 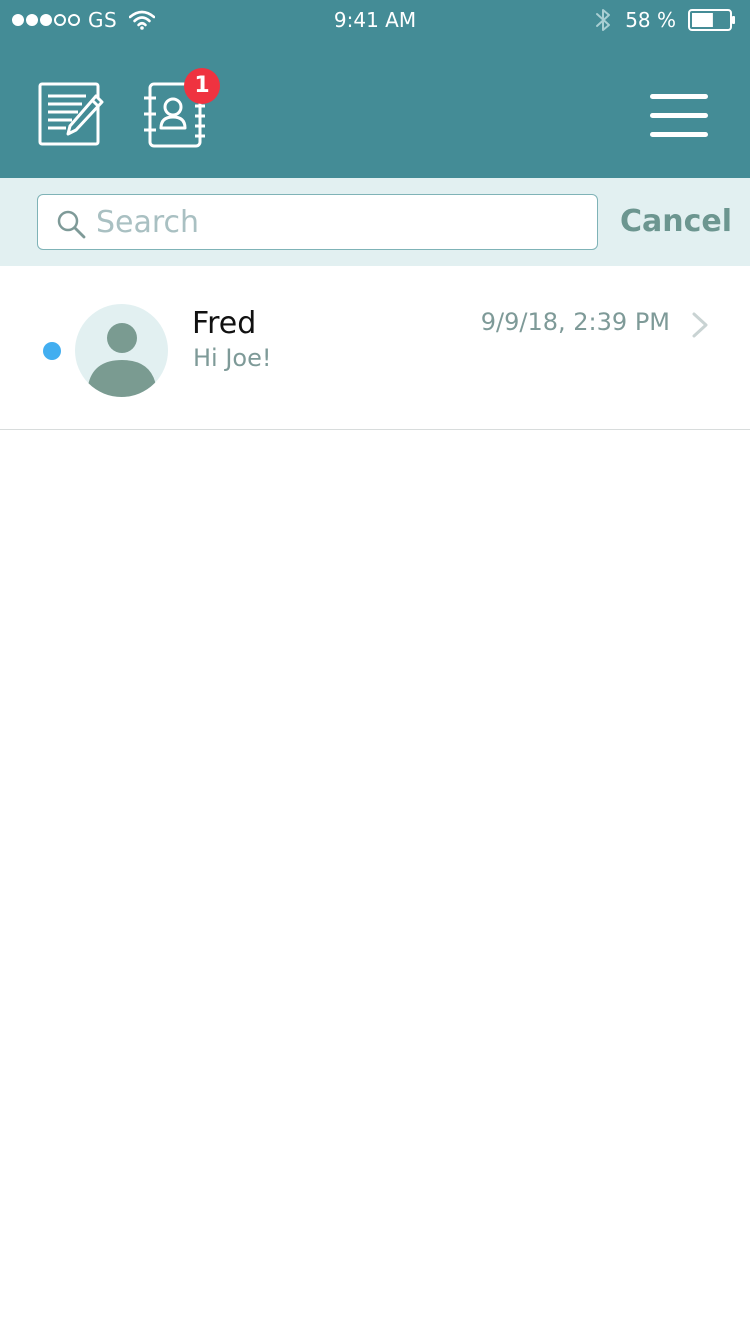 I want to click on cancel-button: Cancel, so click(x=676, y=221).